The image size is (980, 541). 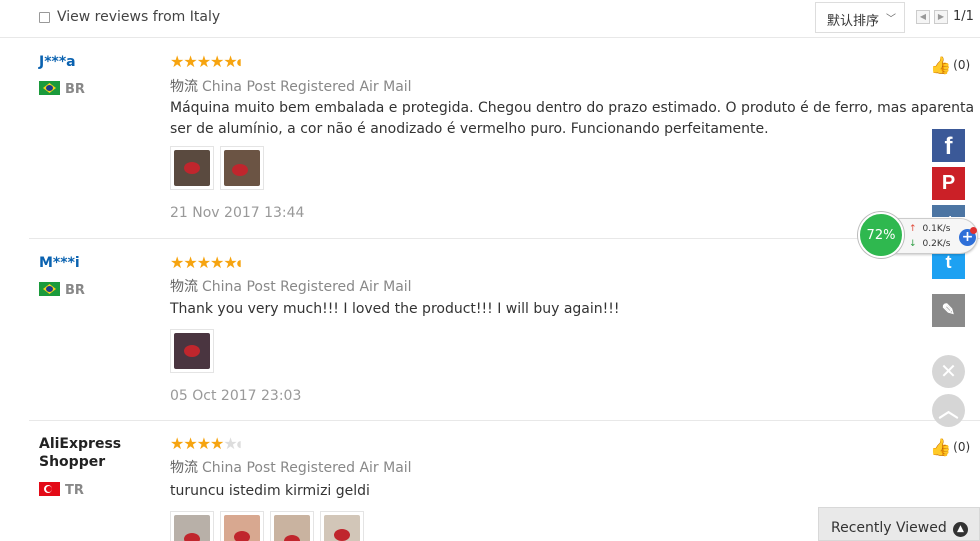 What do you see at coordinates (94, 453) in the screenshot?
I see `reviewer-name: AliExpress Shopper` at bounding box center [94, 453].